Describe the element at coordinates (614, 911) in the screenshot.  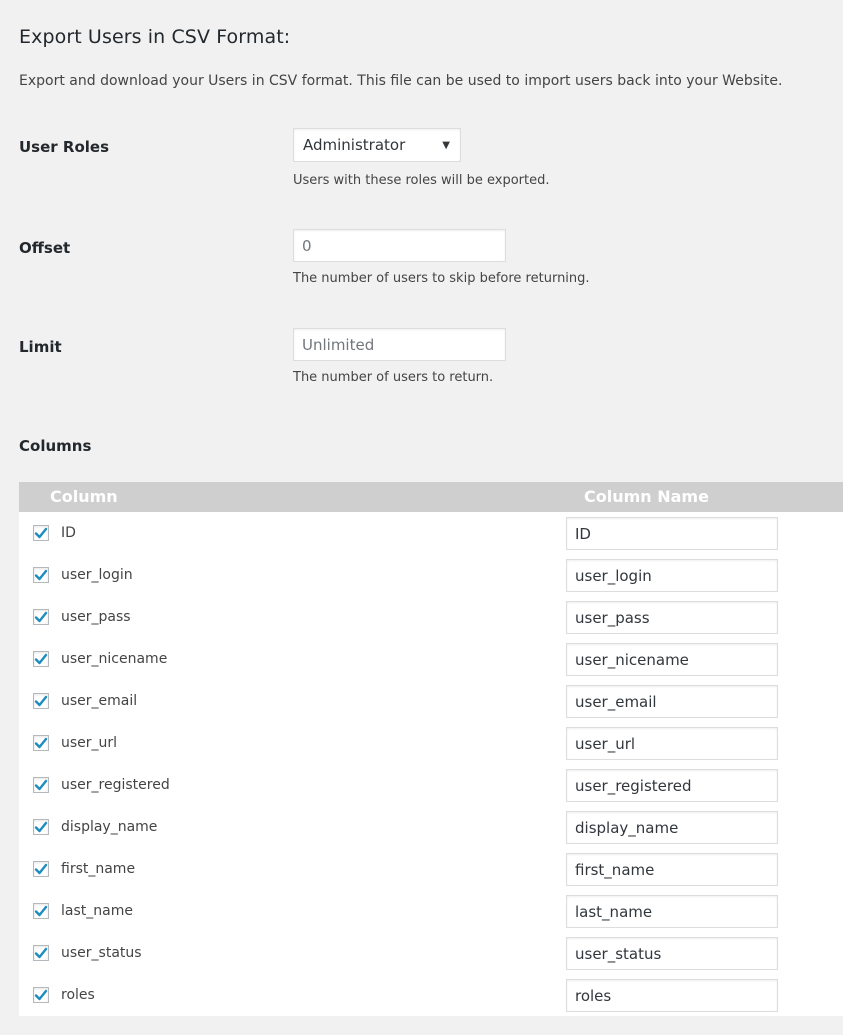
I see `column-name-value: last_name` at that location.